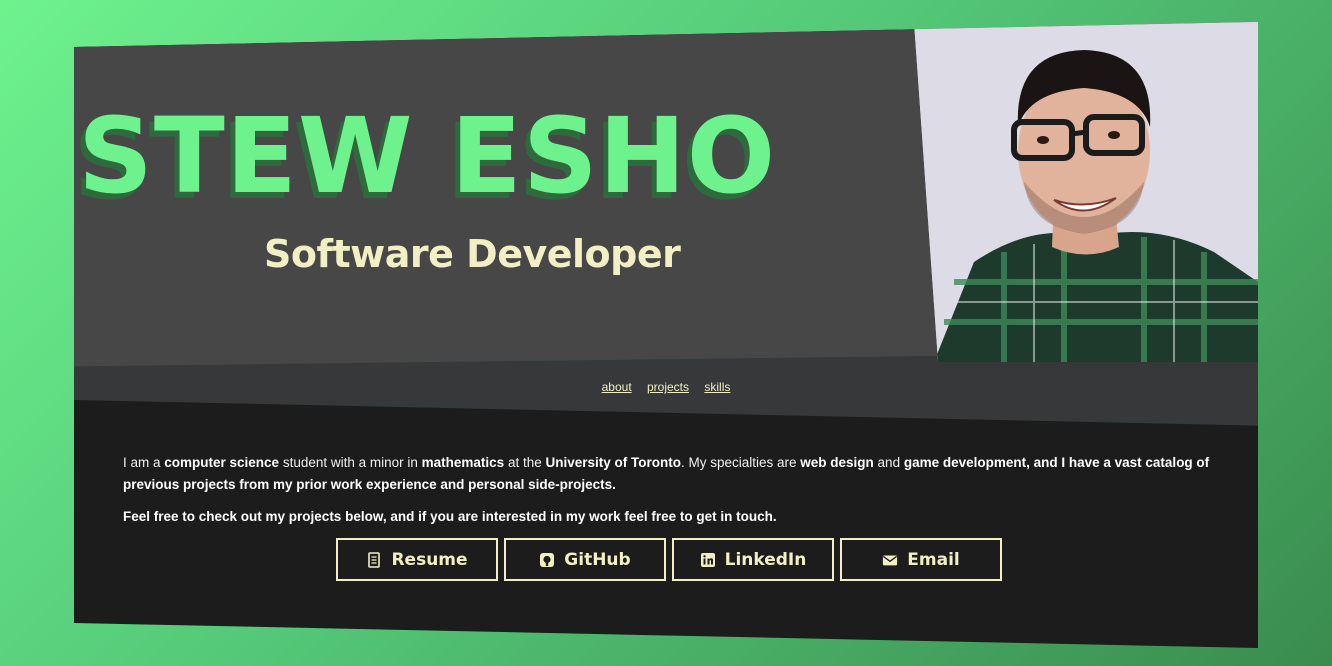 This screenshot has height=666, width=1332. Describe the element at coordinates (222, 462) in the screenshot. I see `about-emphasis: computer science` at that location.